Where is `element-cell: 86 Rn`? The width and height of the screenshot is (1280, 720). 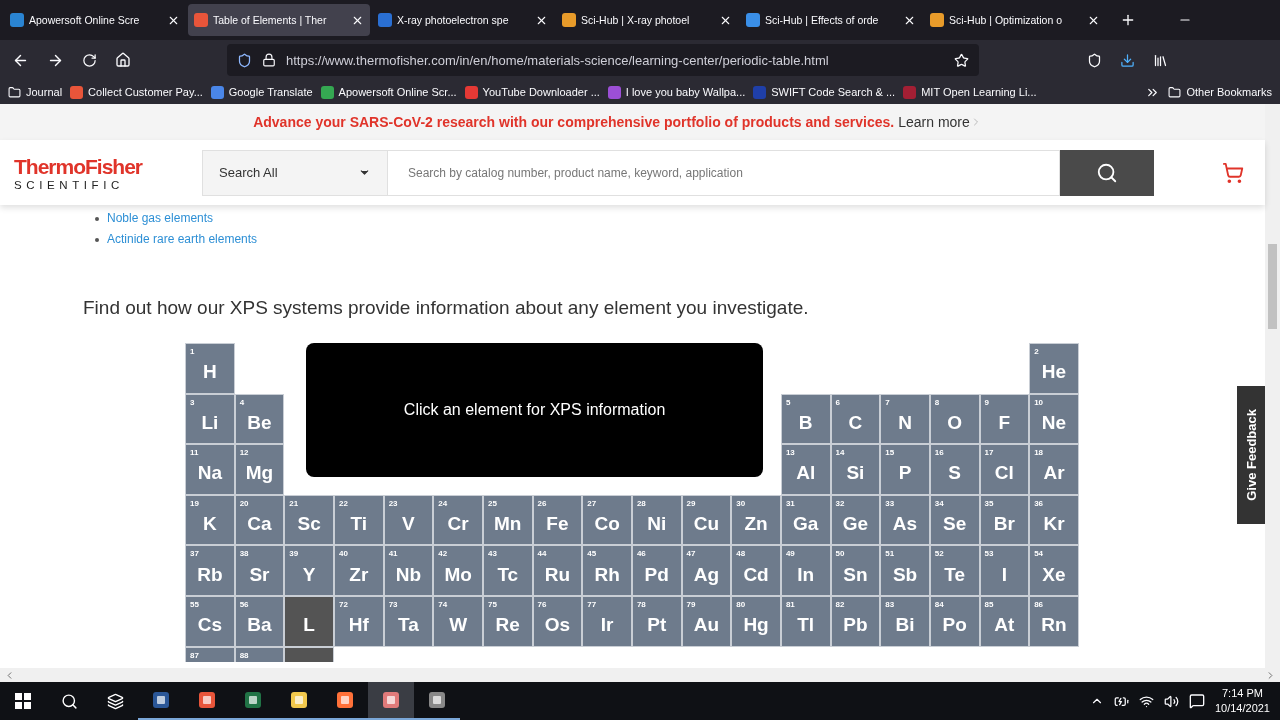 element-cell: 86 Rn is located at coordinates (1054, 621).